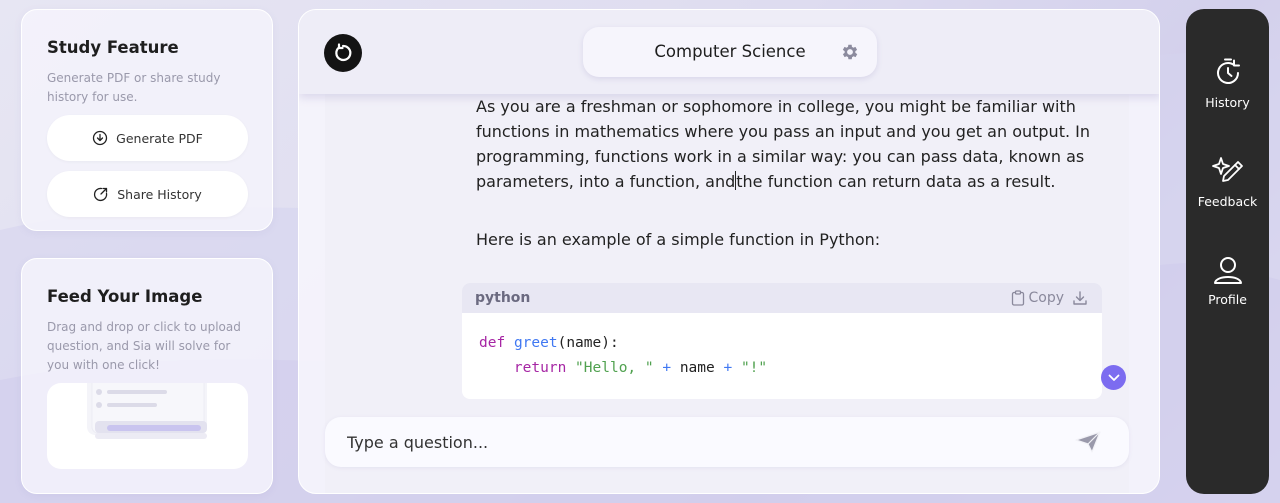 The height and width of the screenshot is (503, 1280). I want to click on code-actions: Copy, so click(1049, 298).